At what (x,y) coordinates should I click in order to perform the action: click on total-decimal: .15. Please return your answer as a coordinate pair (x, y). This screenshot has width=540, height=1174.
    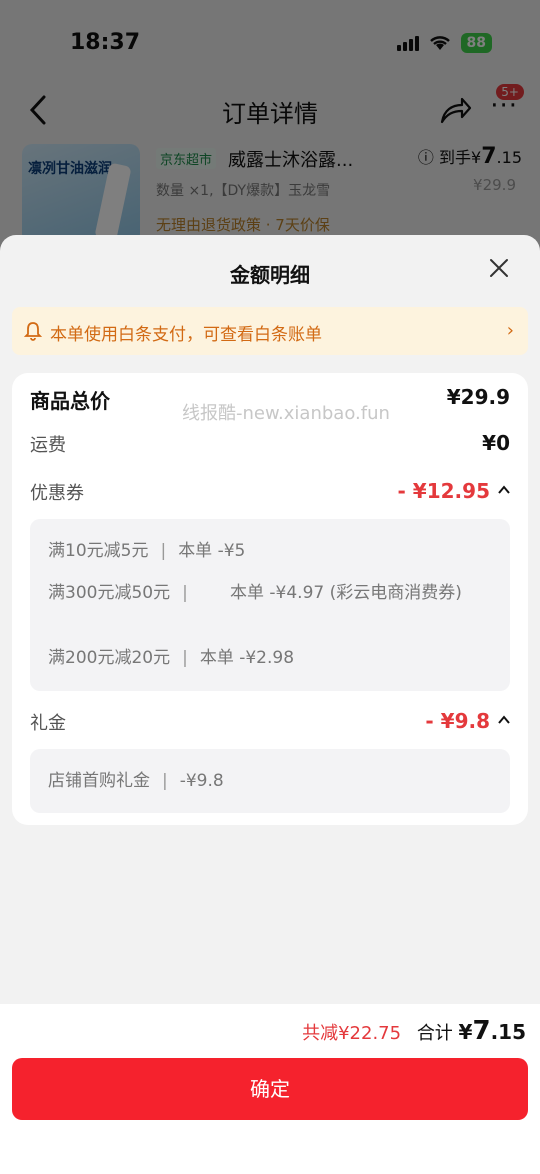
    Looking at the image, I should click on (508, 1032).